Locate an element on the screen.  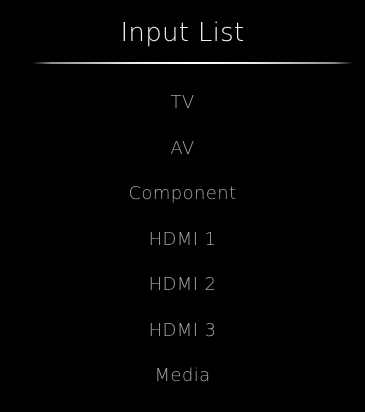
input-item-hdmi-1: HDMI 1 is located at coordinates (182, 246).